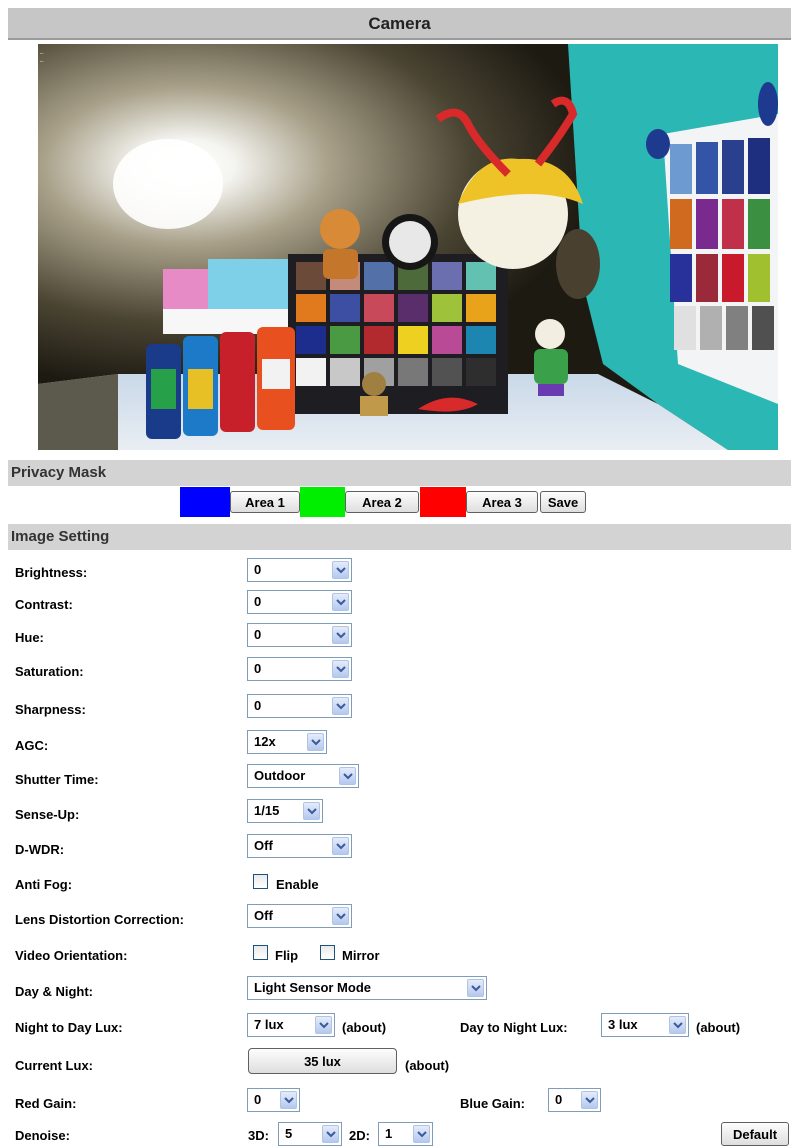 The height and width of the screenshot is (1146, 791). I want to click on night-to-day-lux-select: 7 lux, so click(291, 1025).